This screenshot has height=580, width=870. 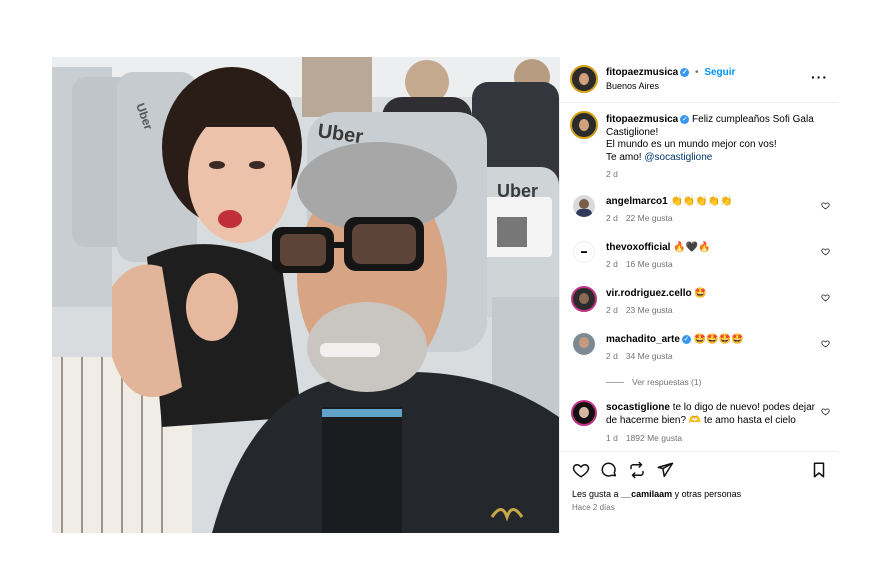 What do you see at coordinates (638, 407) in the screenshot?
I see `comment-username: socastiglione` at bounding box center [638, 407].